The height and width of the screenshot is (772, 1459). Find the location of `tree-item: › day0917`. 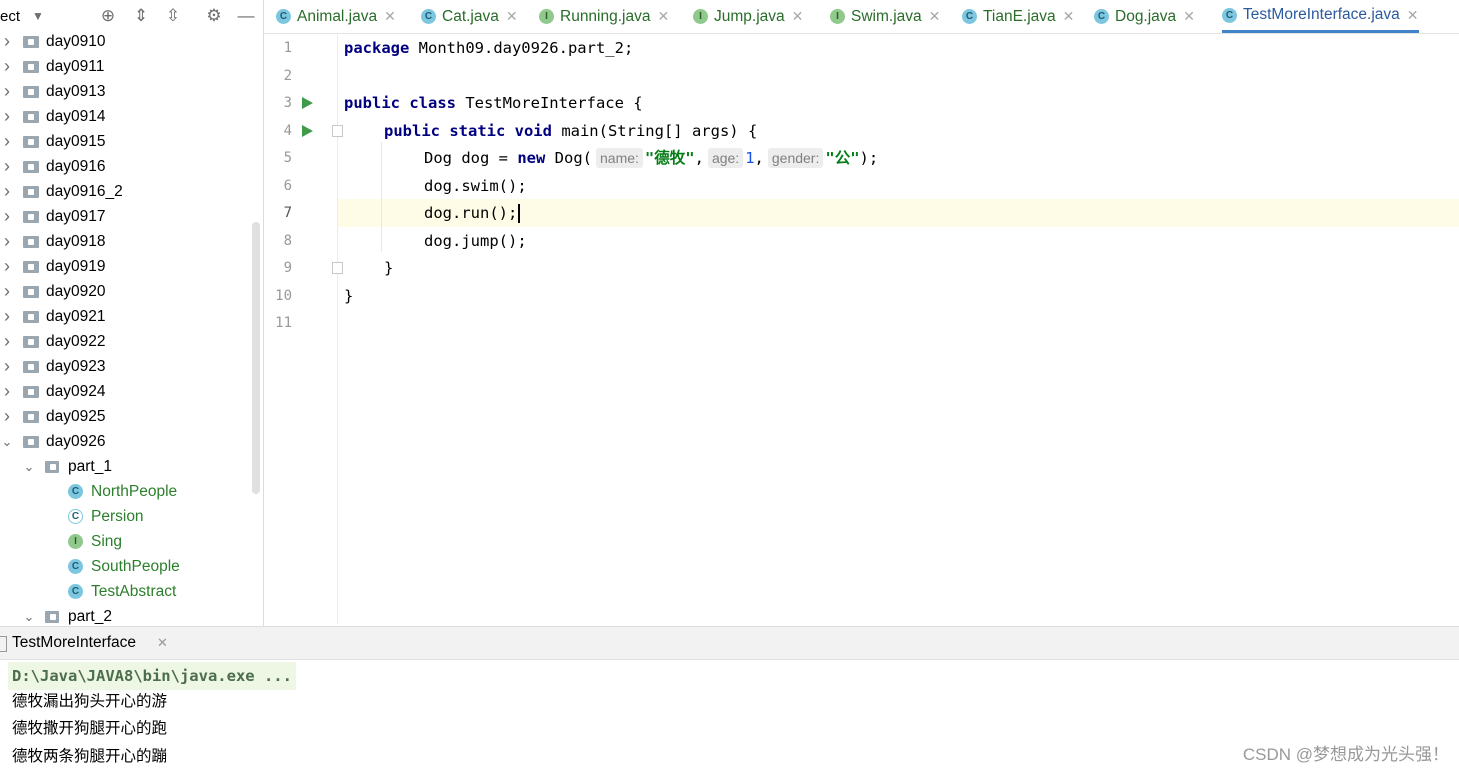

tree-item: › day0917 is located at coordinates (125, 216).